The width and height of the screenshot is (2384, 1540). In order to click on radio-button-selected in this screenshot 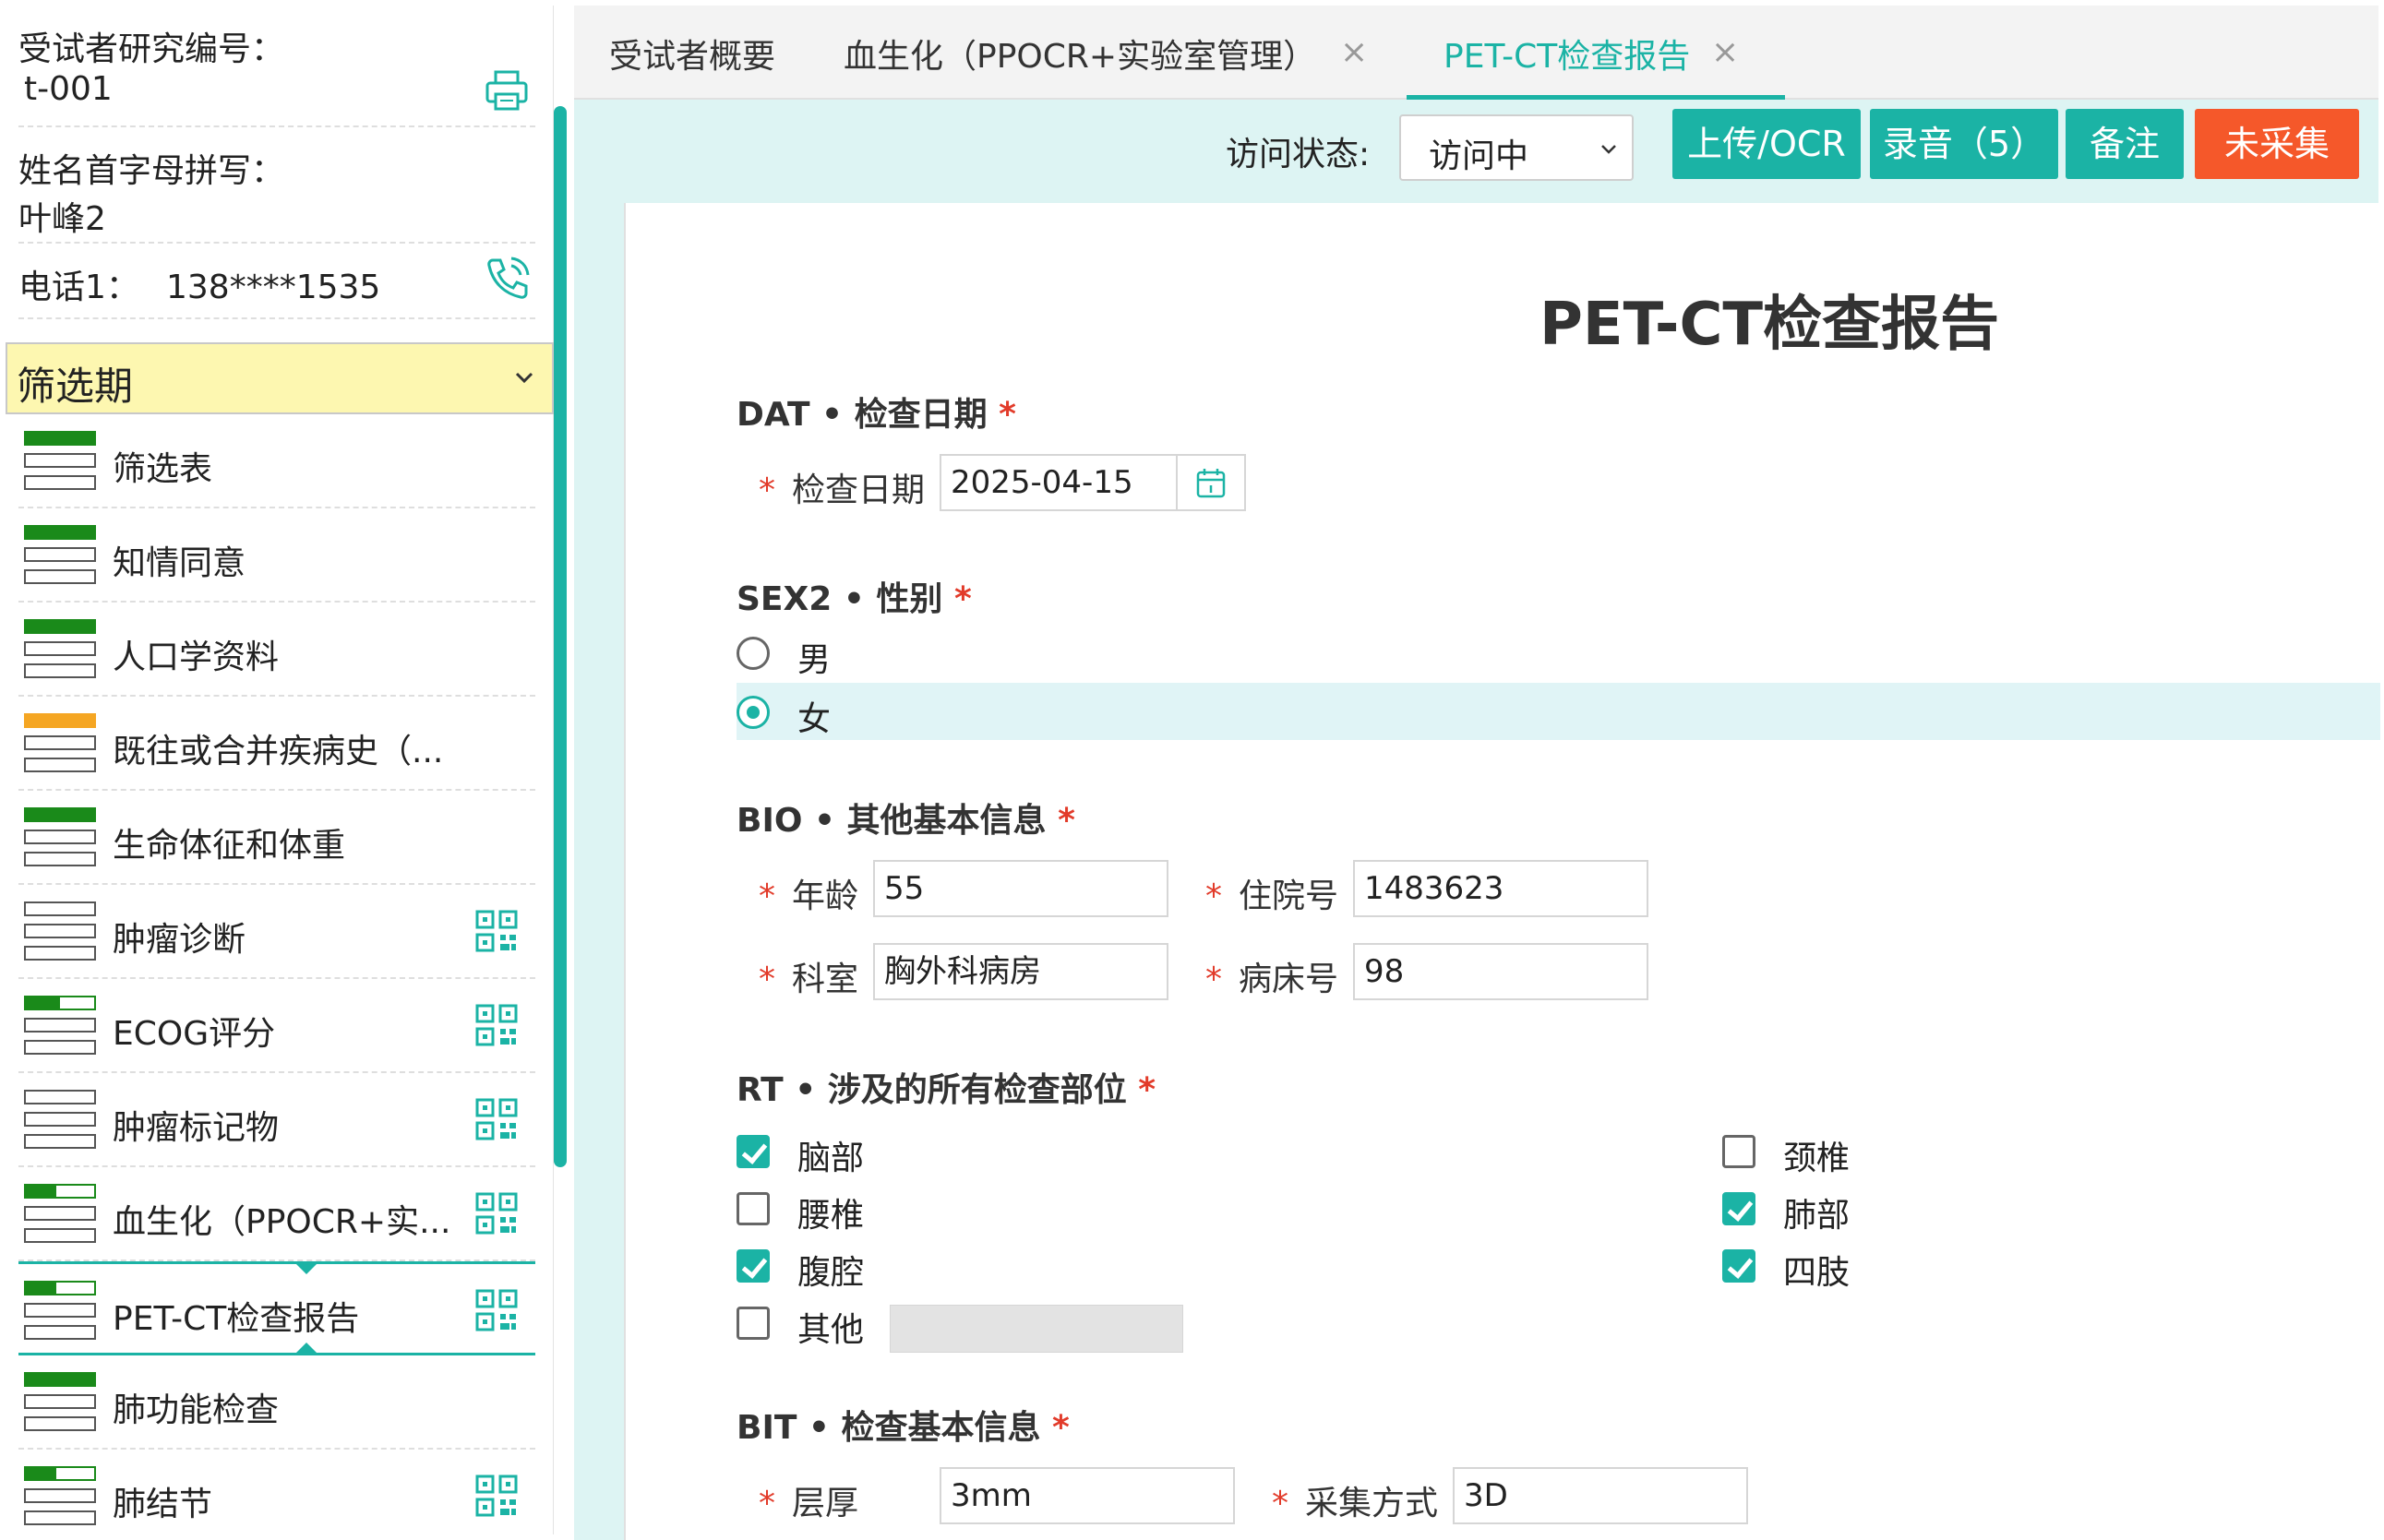, I will do `click(753, 712)`.